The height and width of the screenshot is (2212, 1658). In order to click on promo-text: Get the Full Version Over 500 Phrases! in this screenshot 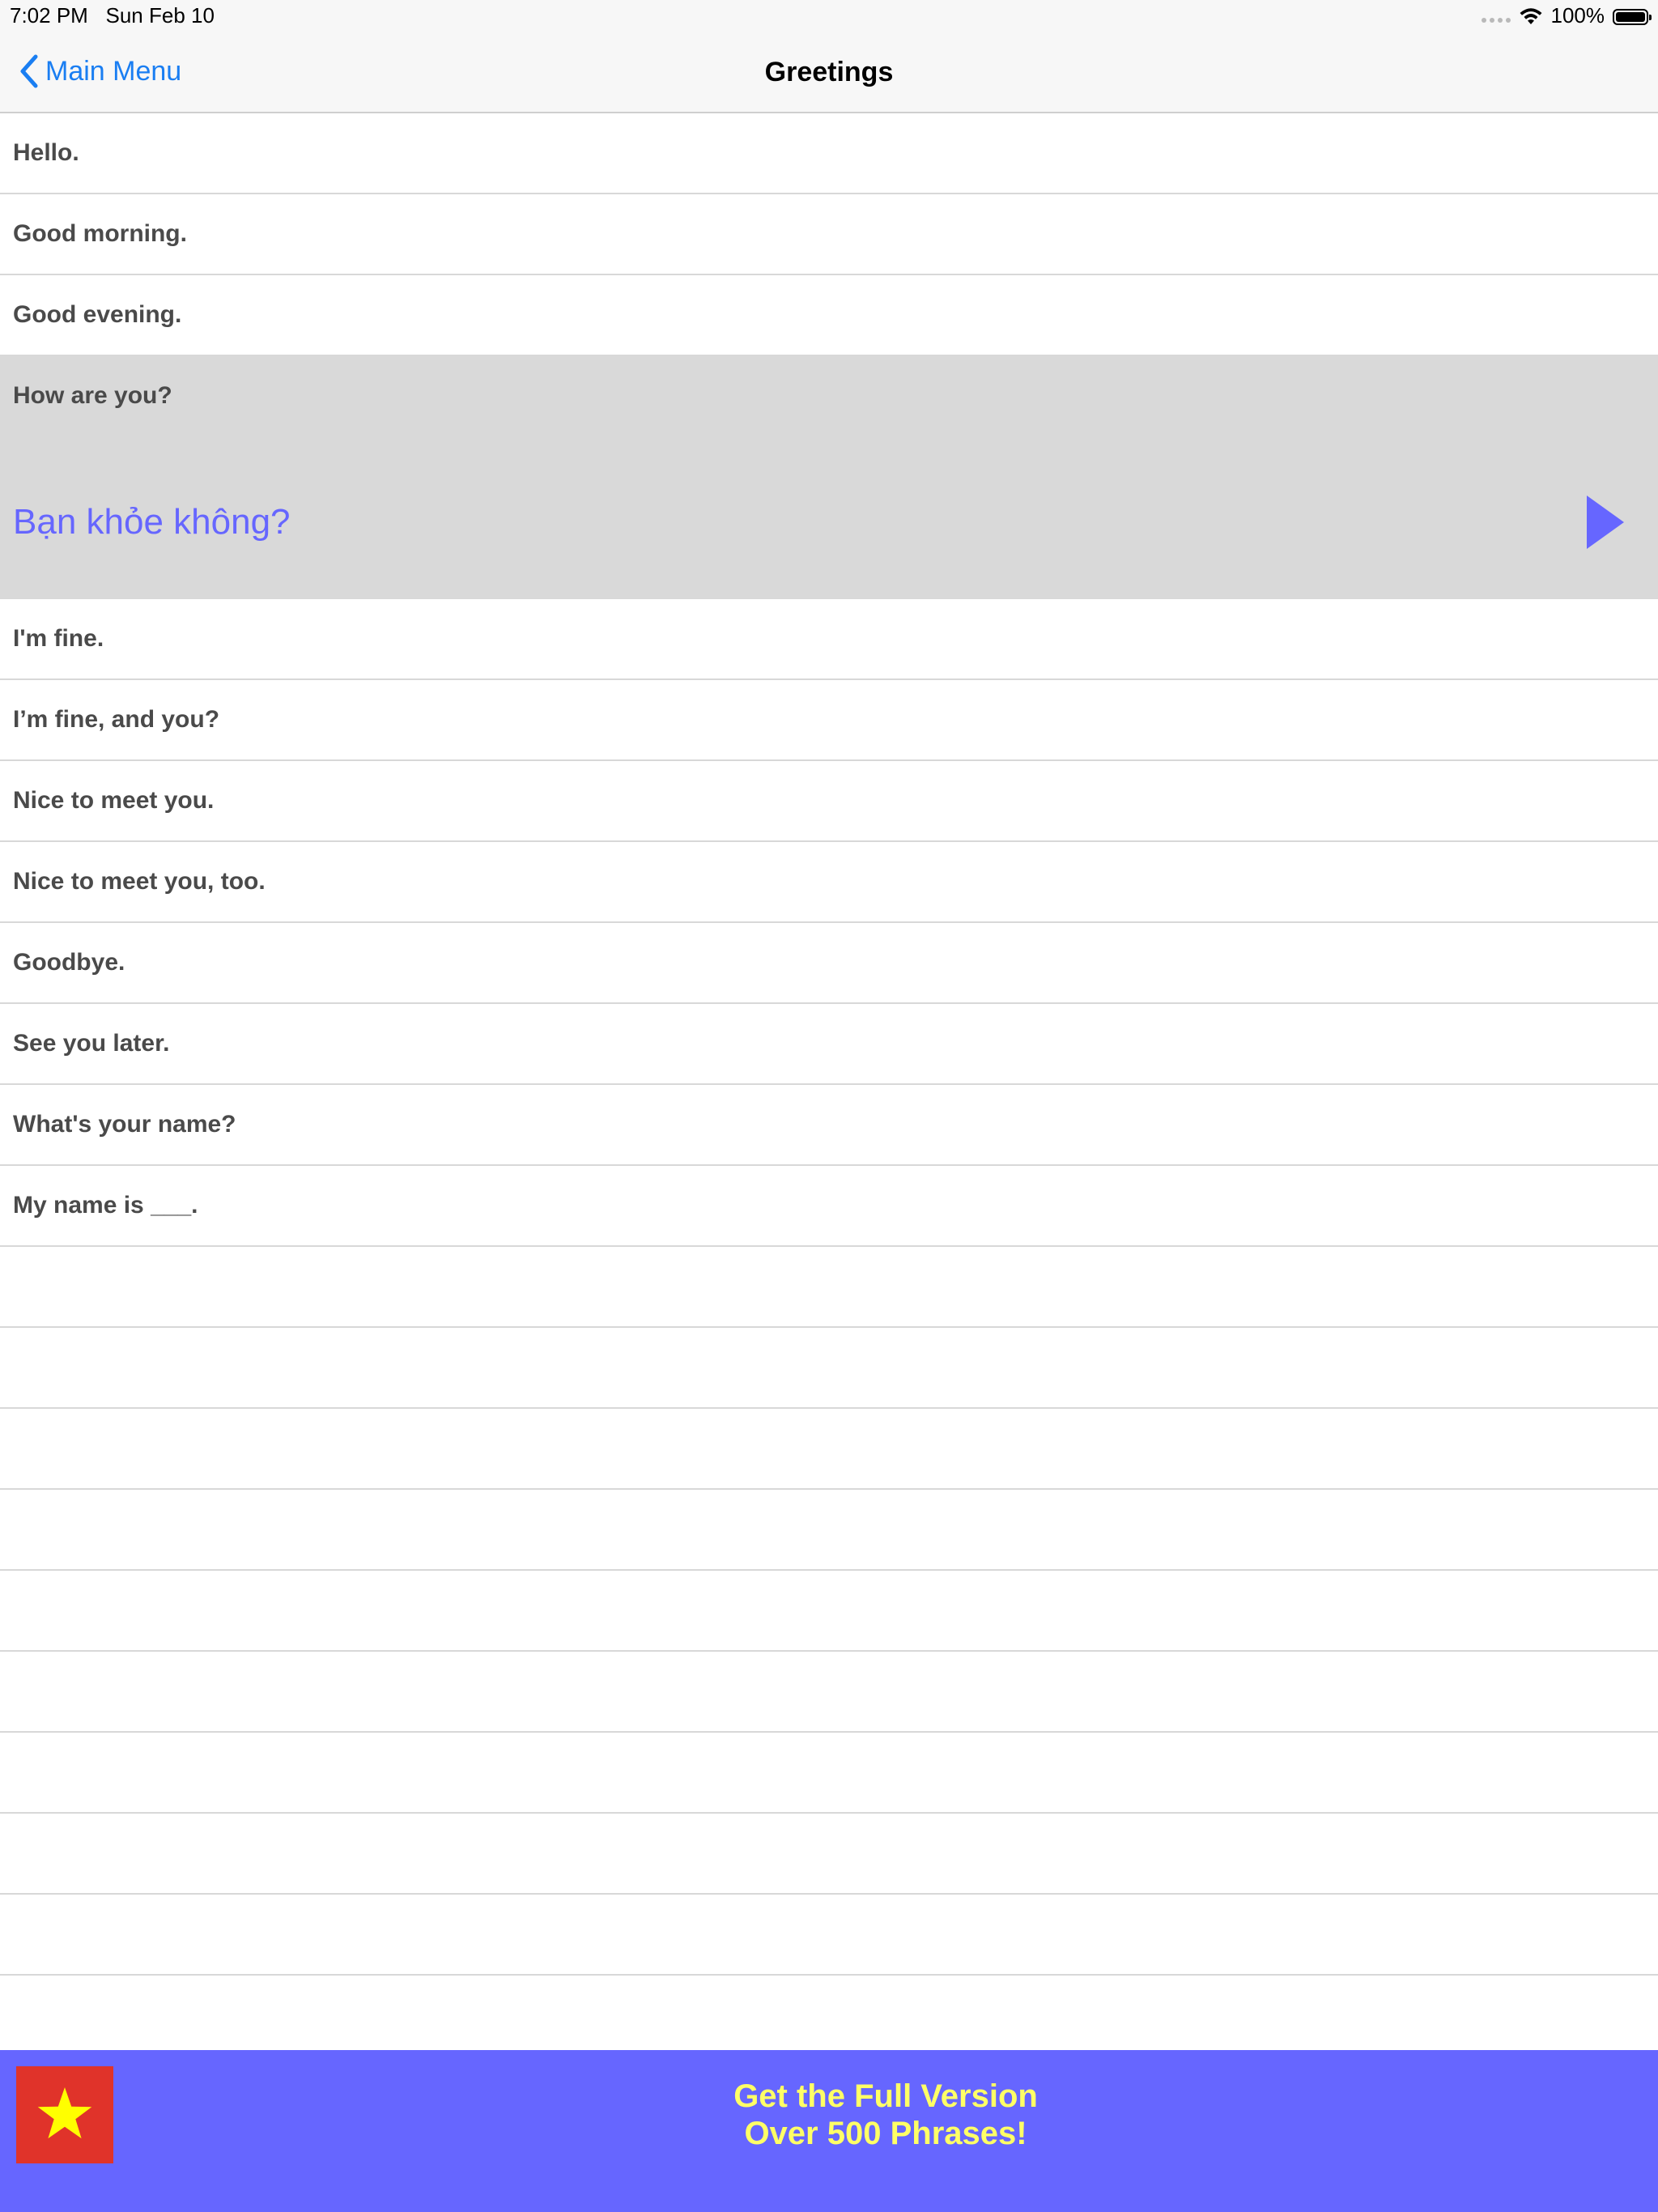, I will do `click(829, 2115)`.